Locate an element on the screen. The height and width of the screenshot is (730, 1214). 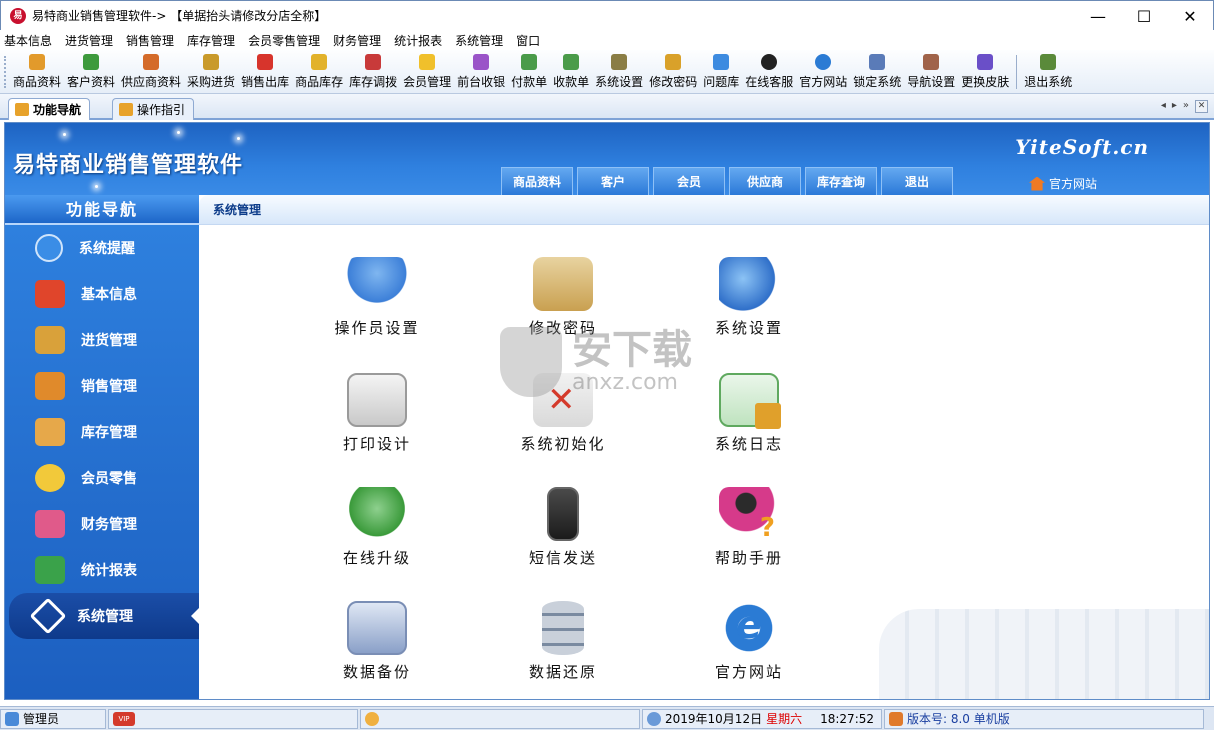
sidebar-item-member-retail: 会员零售 is located at coordinates (102, 478).